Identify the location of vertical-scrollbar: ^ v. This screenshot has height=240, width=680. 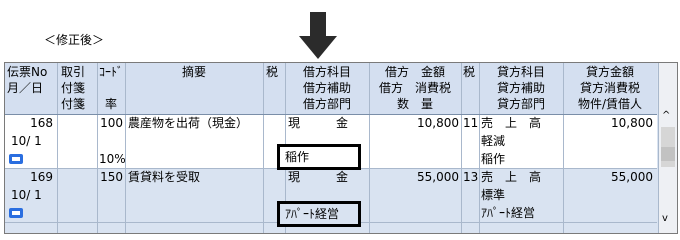
(667, 148).